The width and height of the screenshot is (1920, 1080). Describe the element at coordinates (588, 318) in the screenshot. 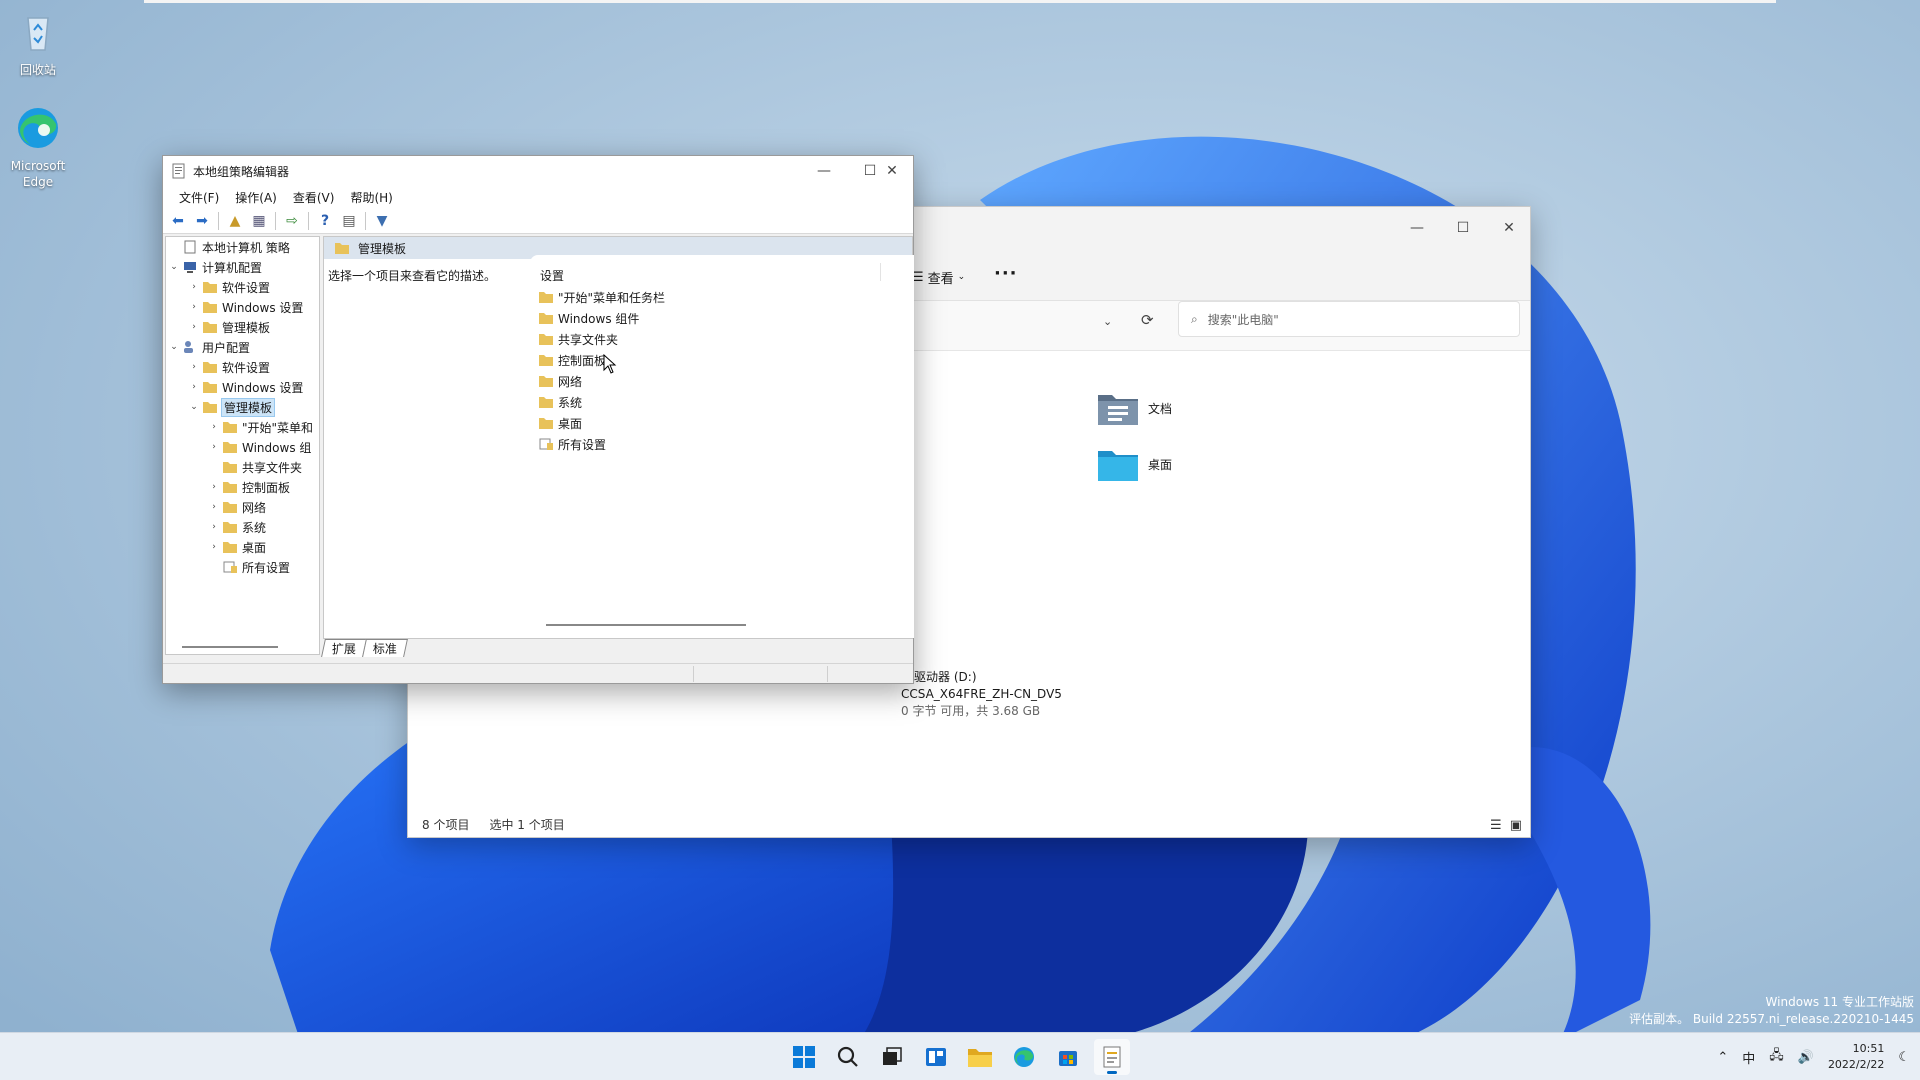

I see `list-item: Windows 组件` at that location.